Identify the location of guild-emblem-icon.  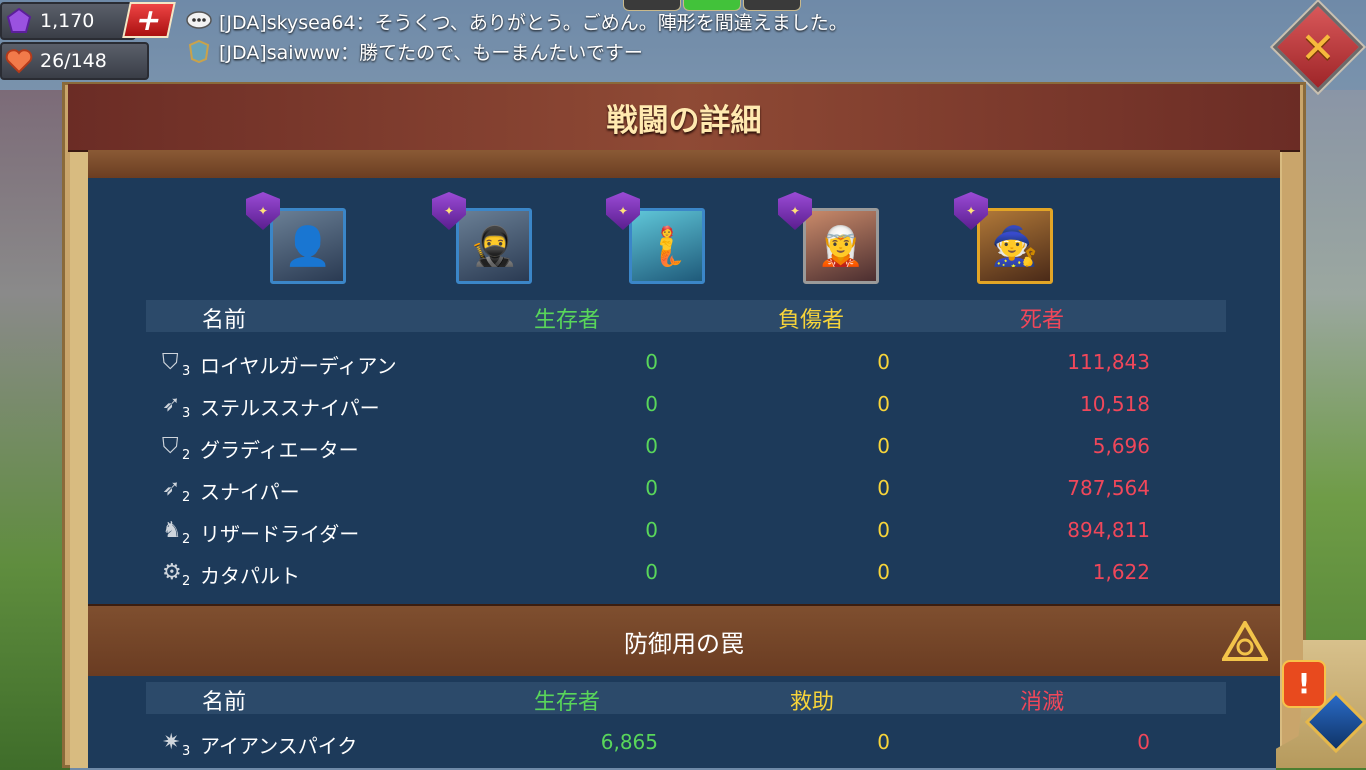
(199, 51).